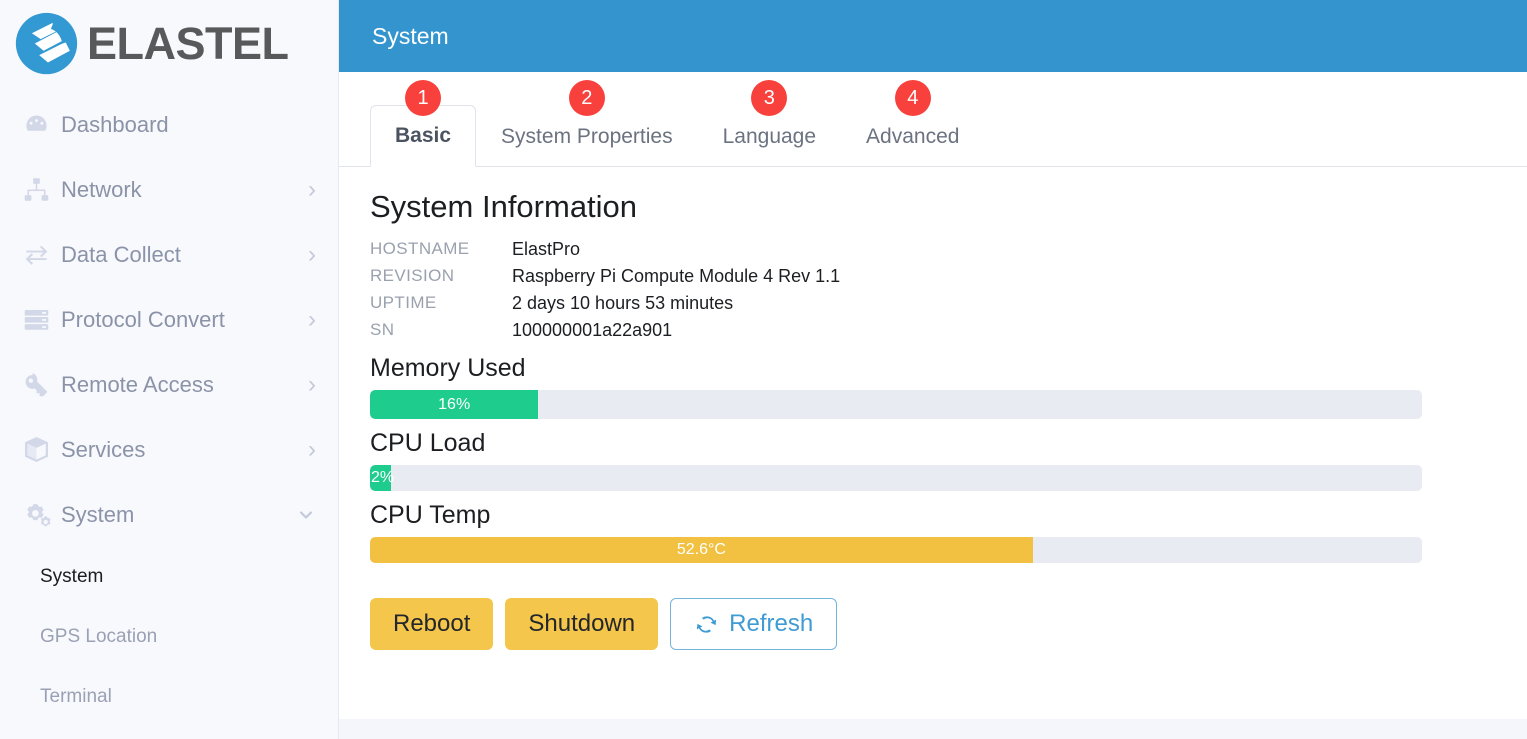 This screenshot has height=739, width=1527. I want to click on sidebar-item-services: Services ›, so click(169, 449).